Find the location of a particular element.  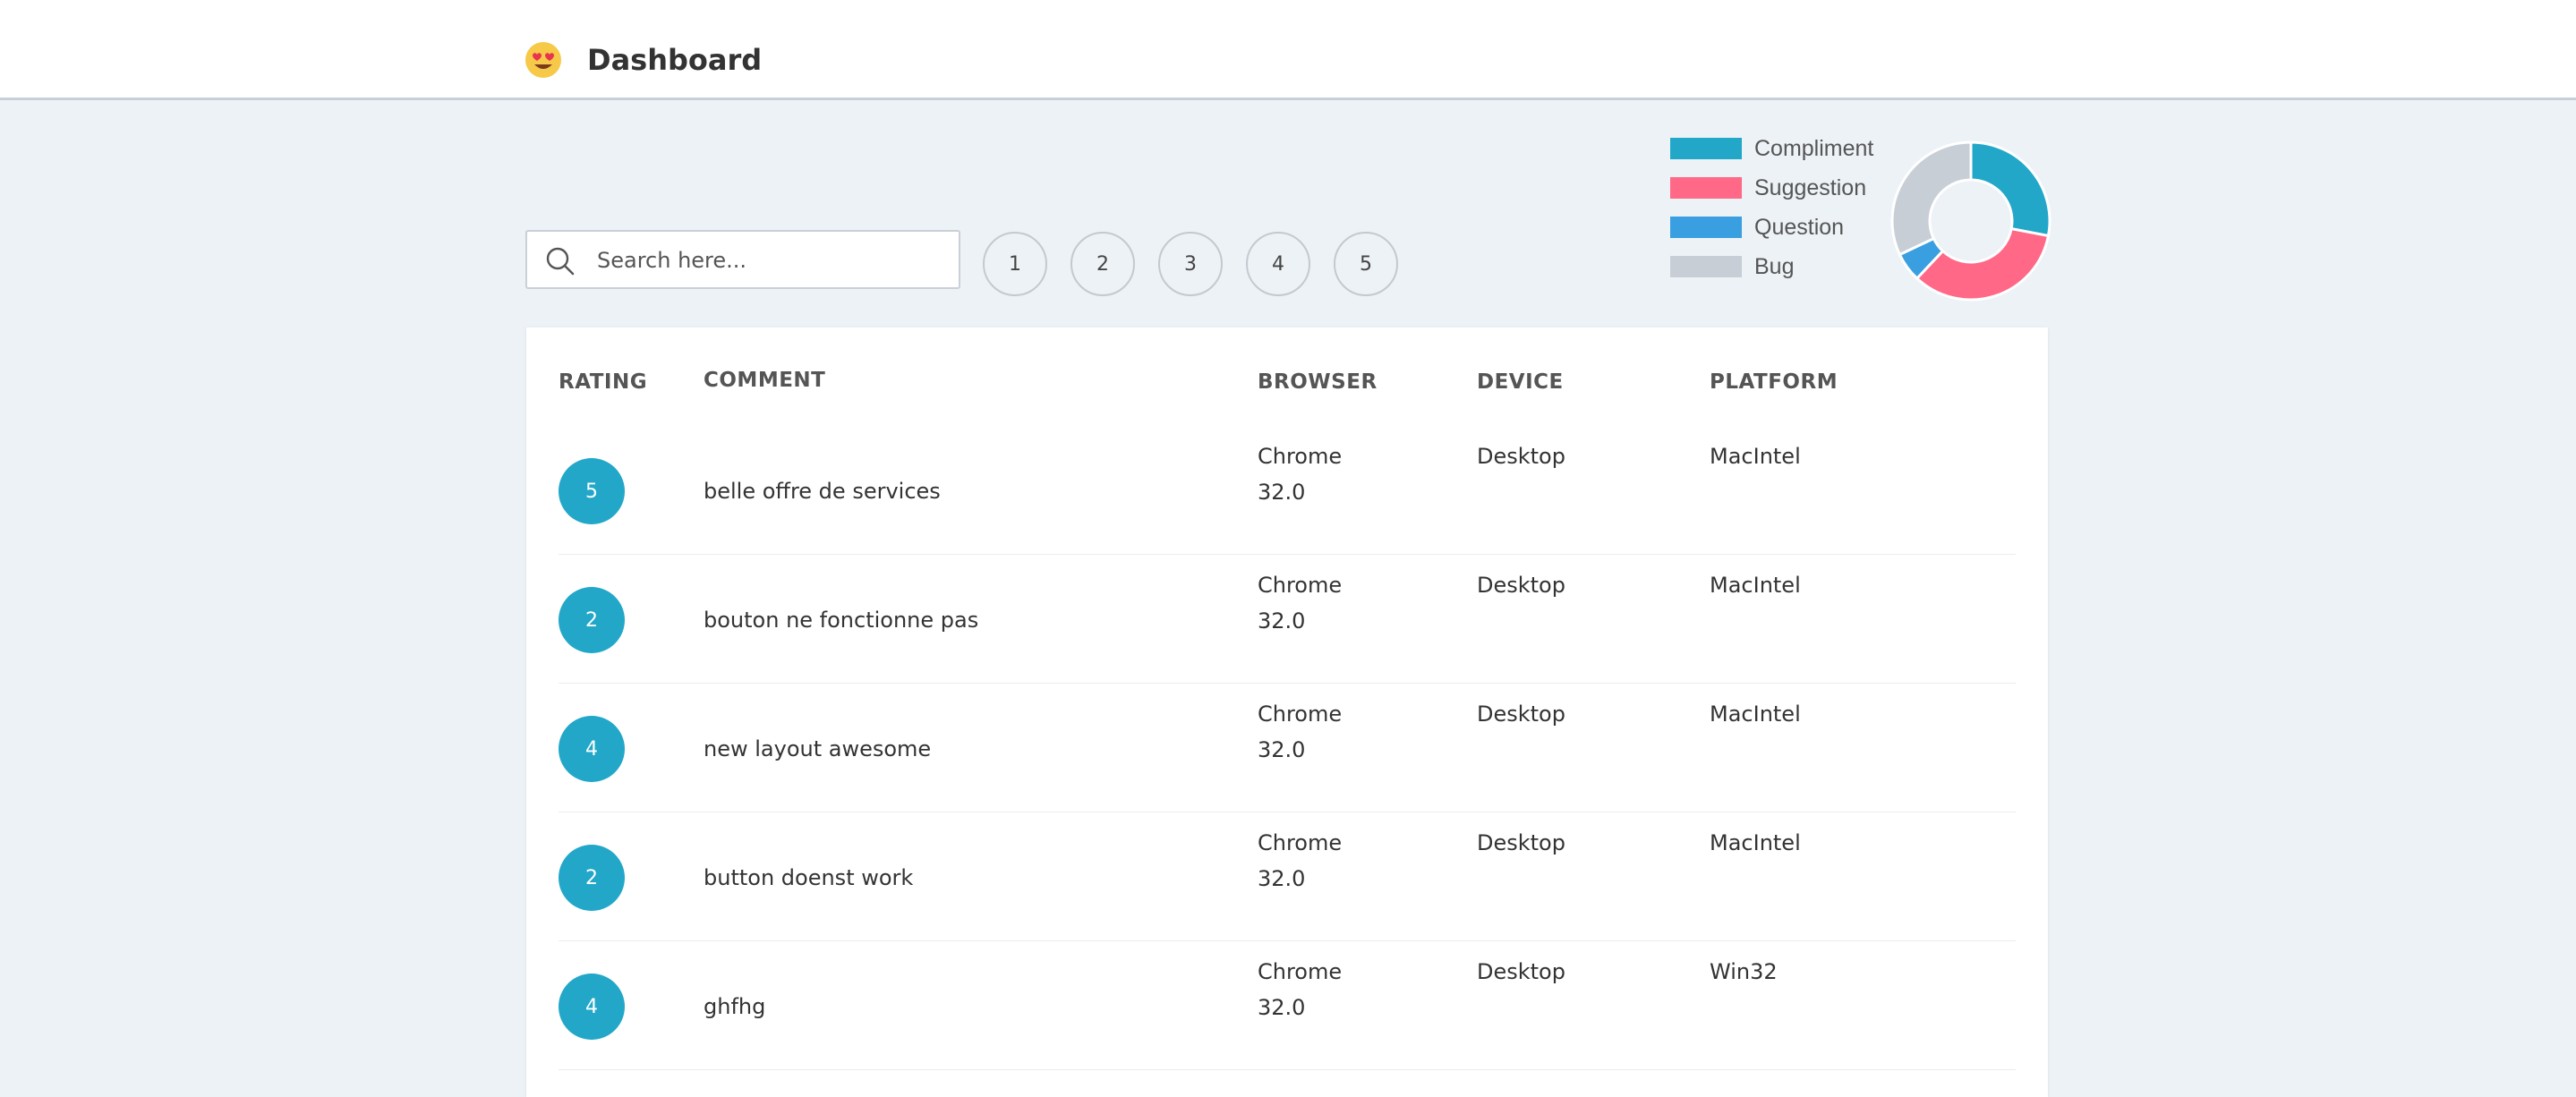

row-divider is located at coordinates (1287, 1069).